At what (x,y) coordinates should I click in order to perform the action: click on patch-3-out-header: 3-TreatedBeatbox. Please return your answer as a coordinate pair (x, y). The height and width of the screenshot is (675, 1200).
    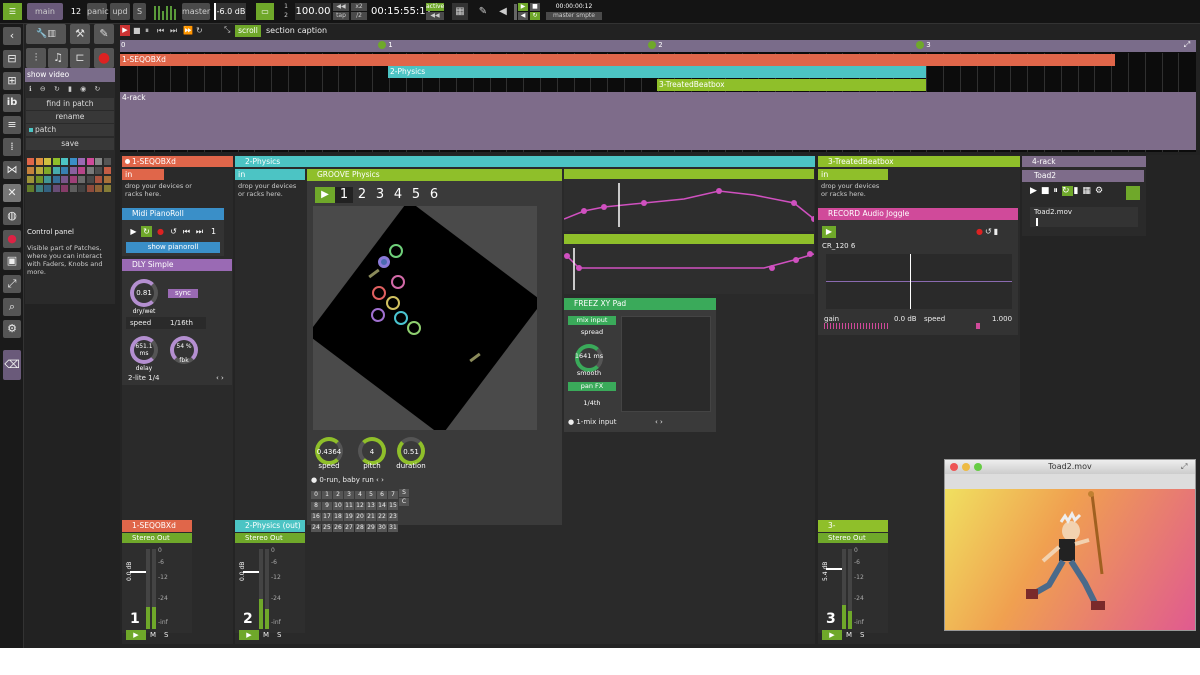
    Looking at the image, I should click on (853, 531).